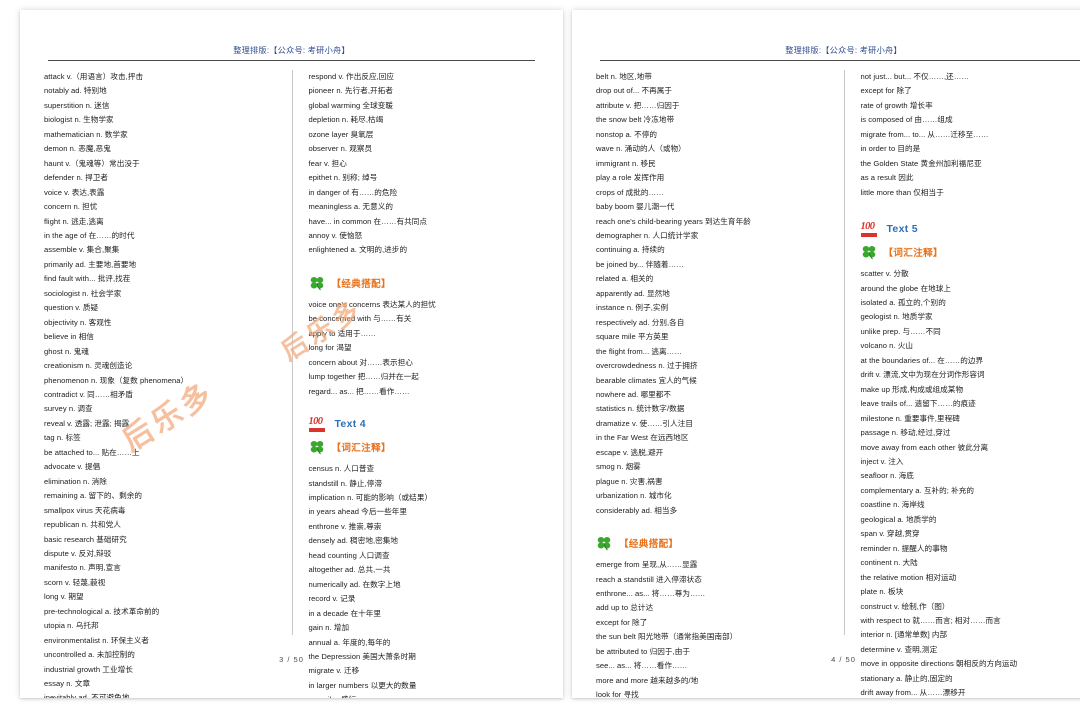 This screenshot has width=1080, height=713. What do you see at coordinates (79, 120) in the screenshot?
I see `vocabulary-entry: biologist n. 生物学家` at bounding box center [79, 120].